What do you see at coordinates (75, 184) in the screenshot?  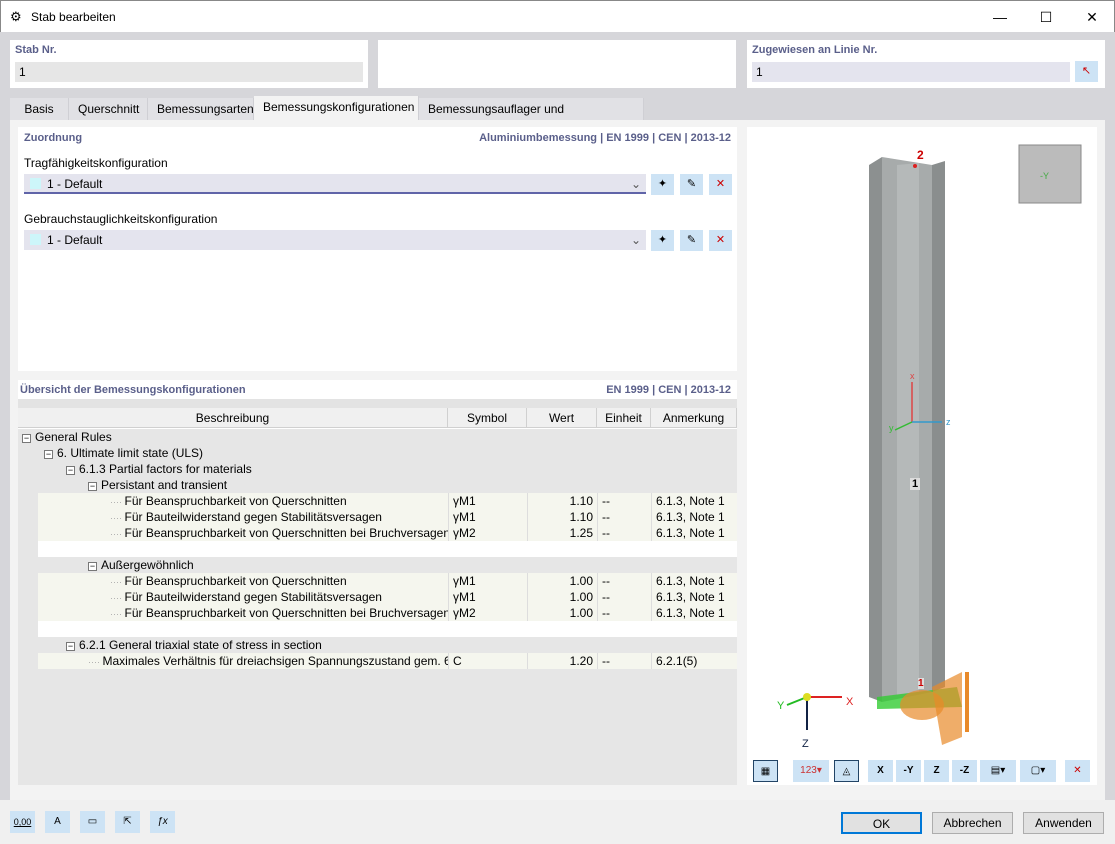 I see `uls-value: 1 - Default` at bounding box center [75, 184].